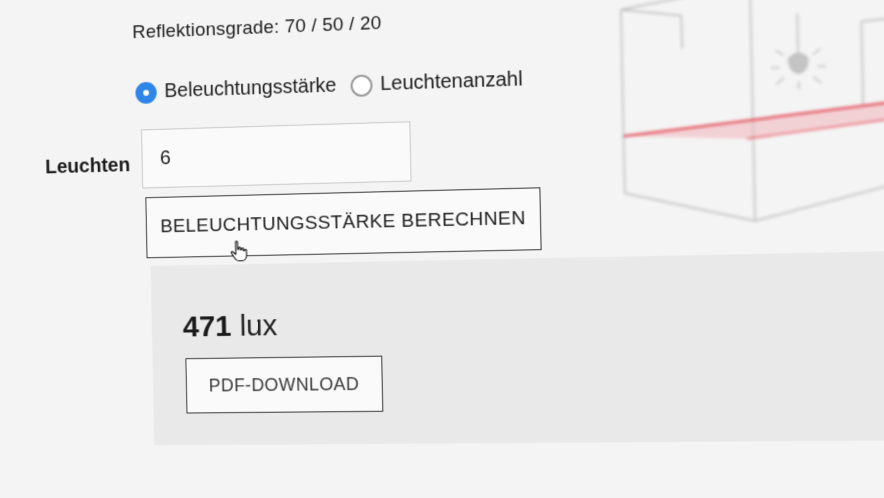  I want to click on result-unit: lux, so click(258, 325).